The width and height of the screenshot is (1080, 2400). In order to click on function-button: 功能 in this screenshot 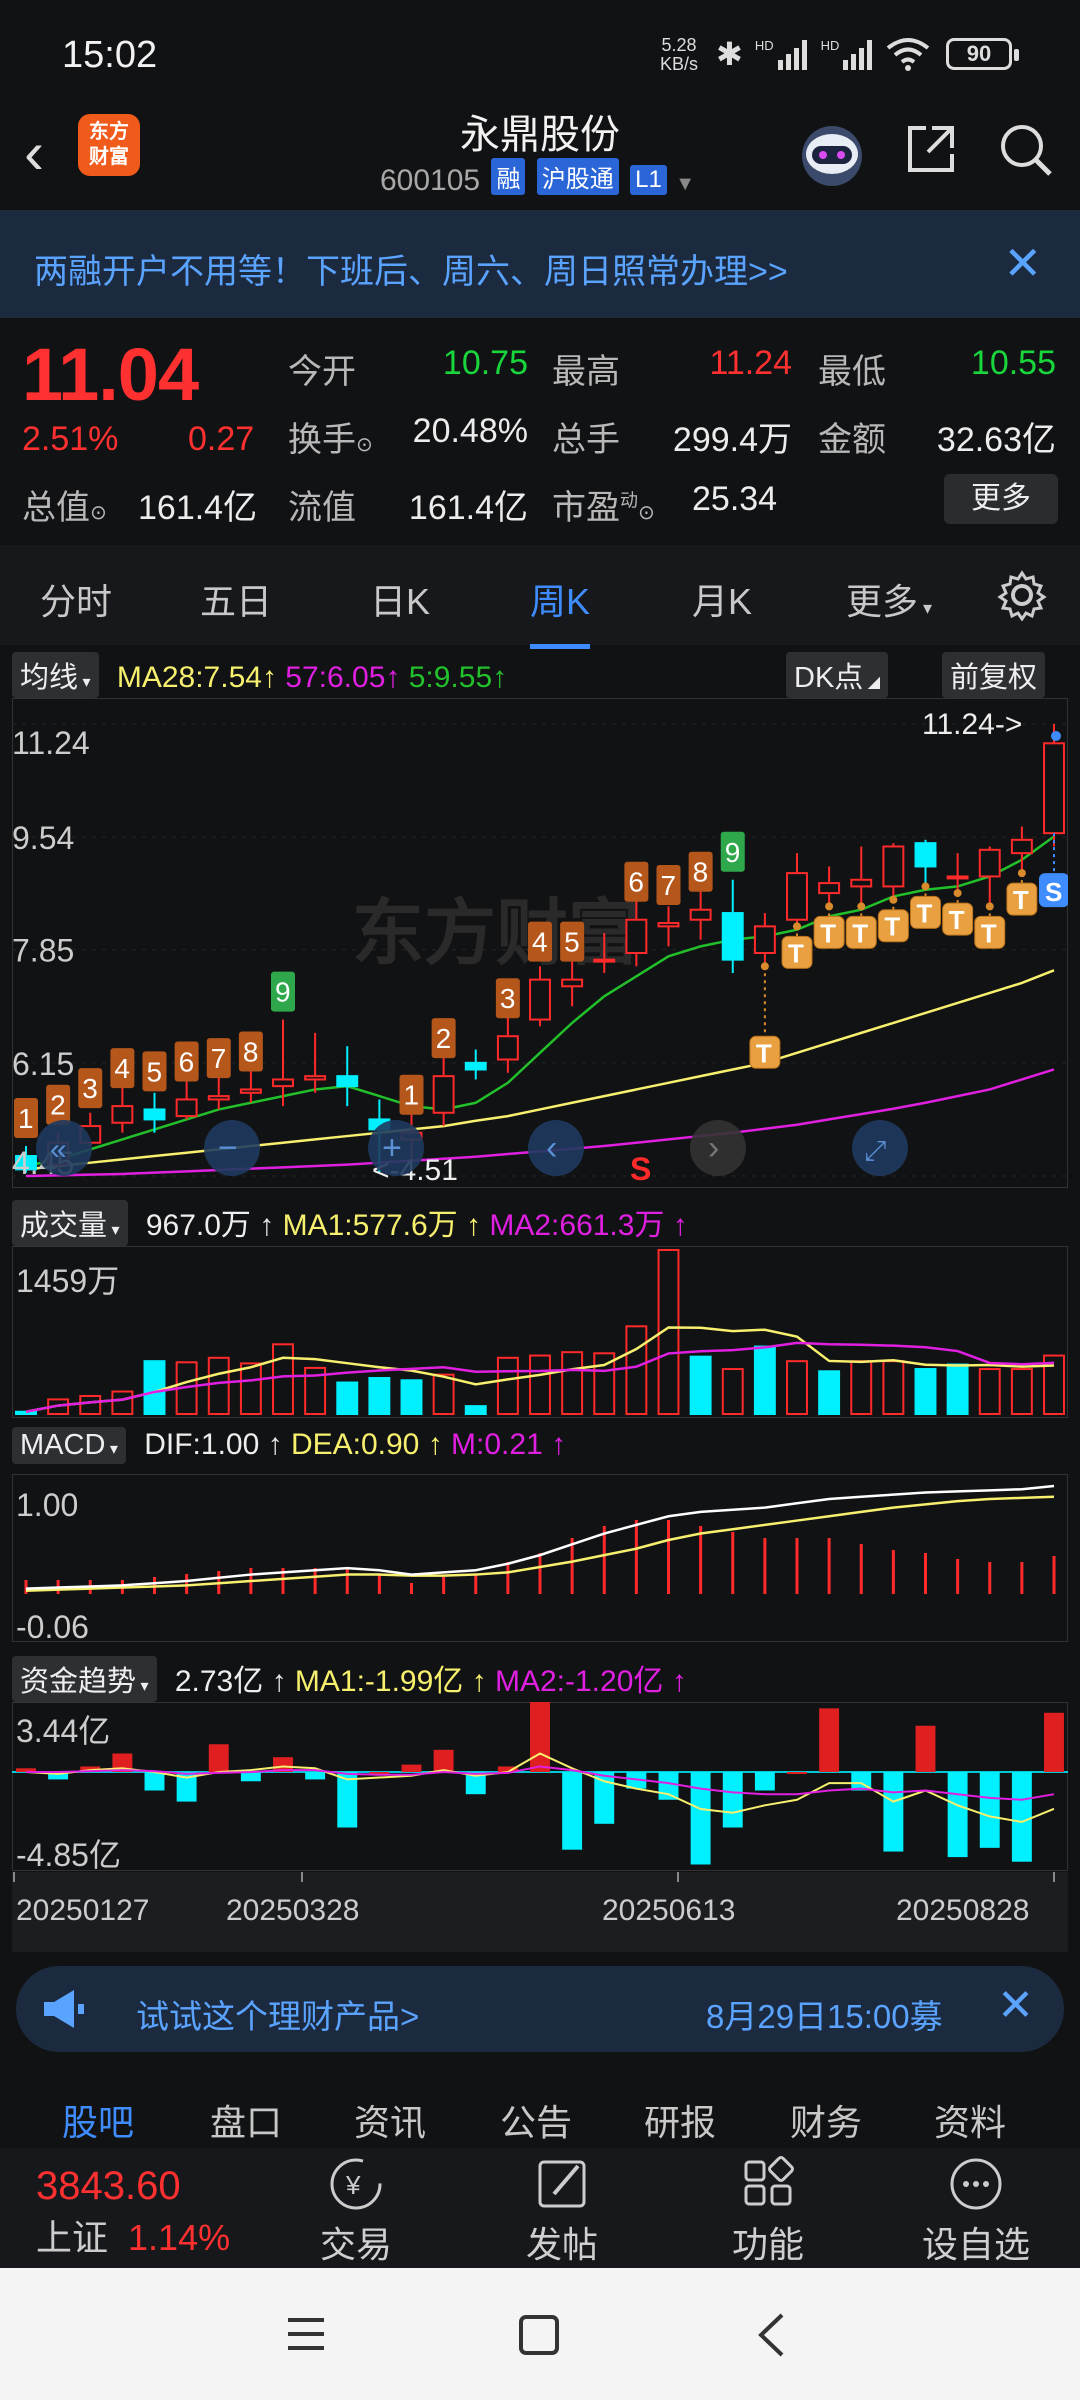, I will do `click(768, 2211)`.